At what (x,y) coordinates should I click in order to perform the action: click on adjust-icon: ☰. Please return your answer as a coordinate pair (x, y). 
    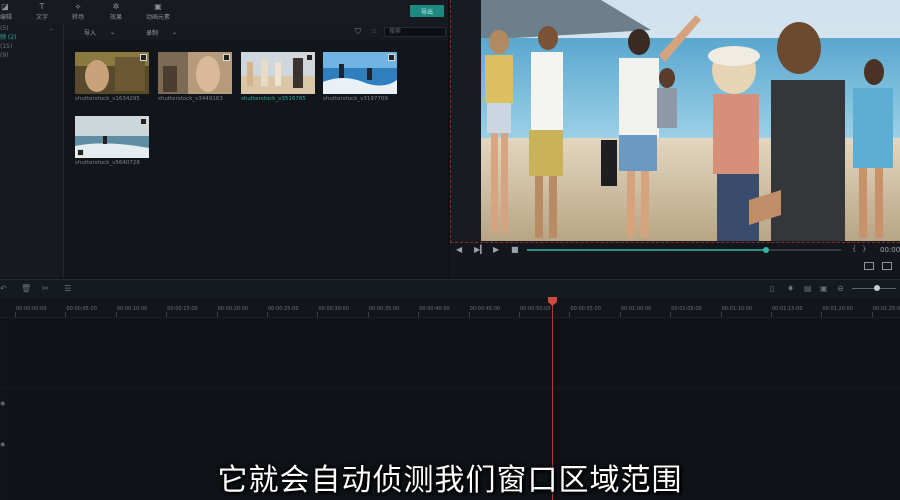
    Looking at the image, I should click on (67, 288).